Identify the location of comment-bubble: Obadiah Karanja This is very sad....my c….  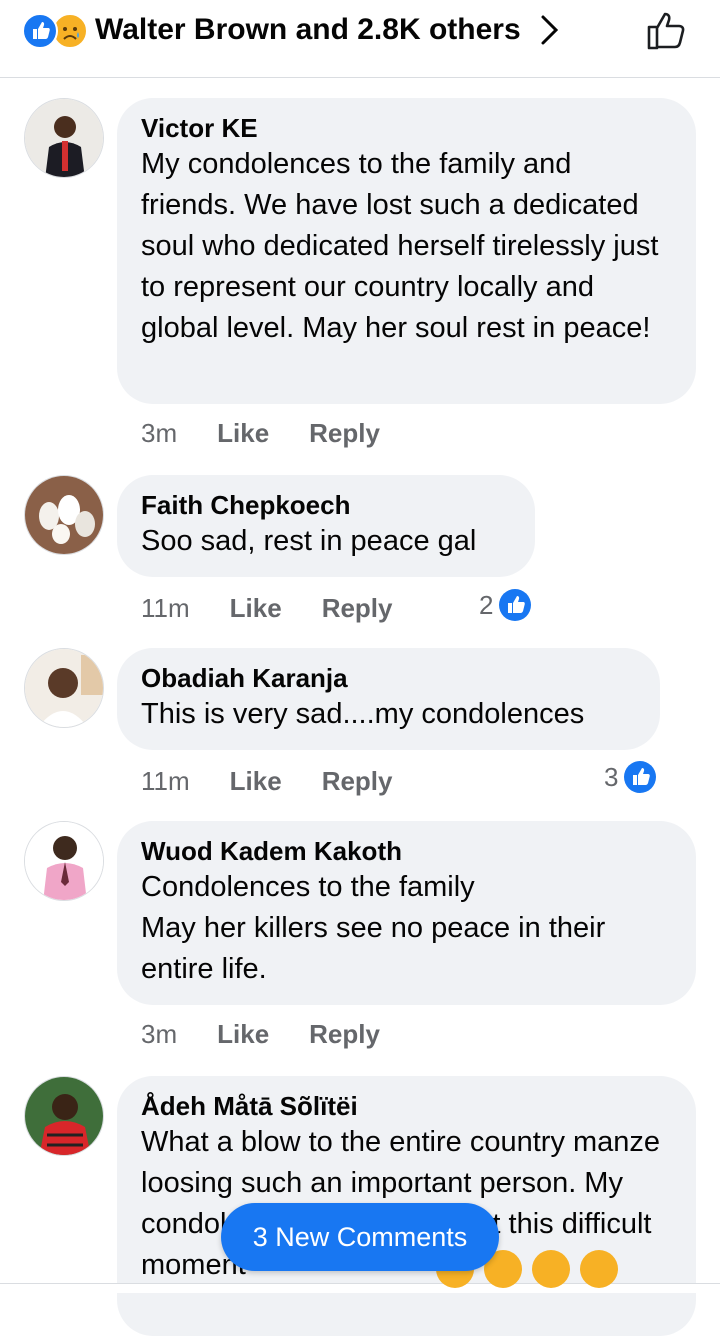
(388, 699).